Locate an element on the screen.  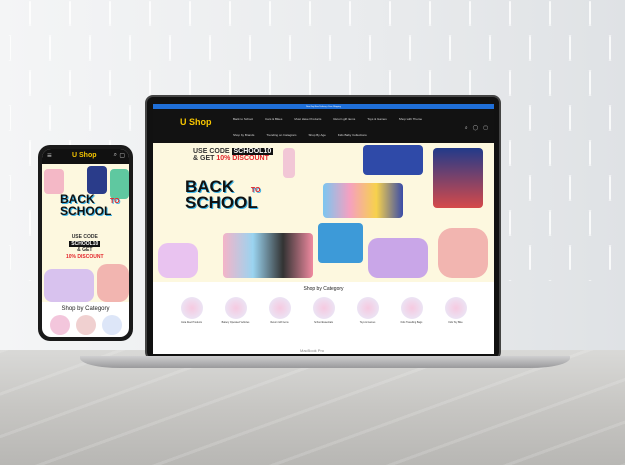
nav-item: Return gift items is located at coordinates (344, 119).